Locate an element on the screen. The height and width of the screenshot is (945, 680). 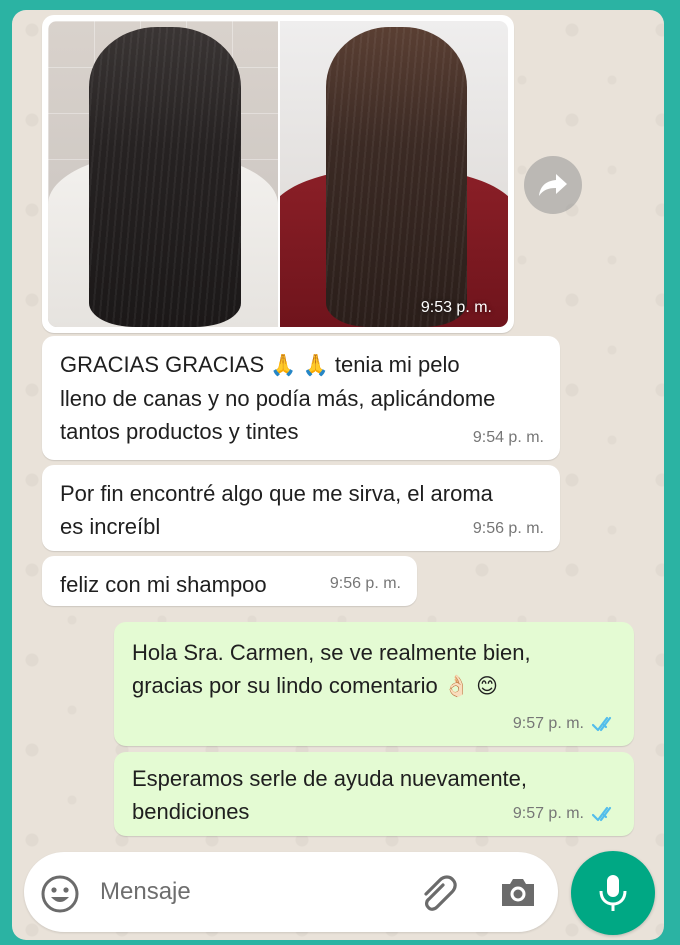
attach-icon is located at coordinates (440, 892).